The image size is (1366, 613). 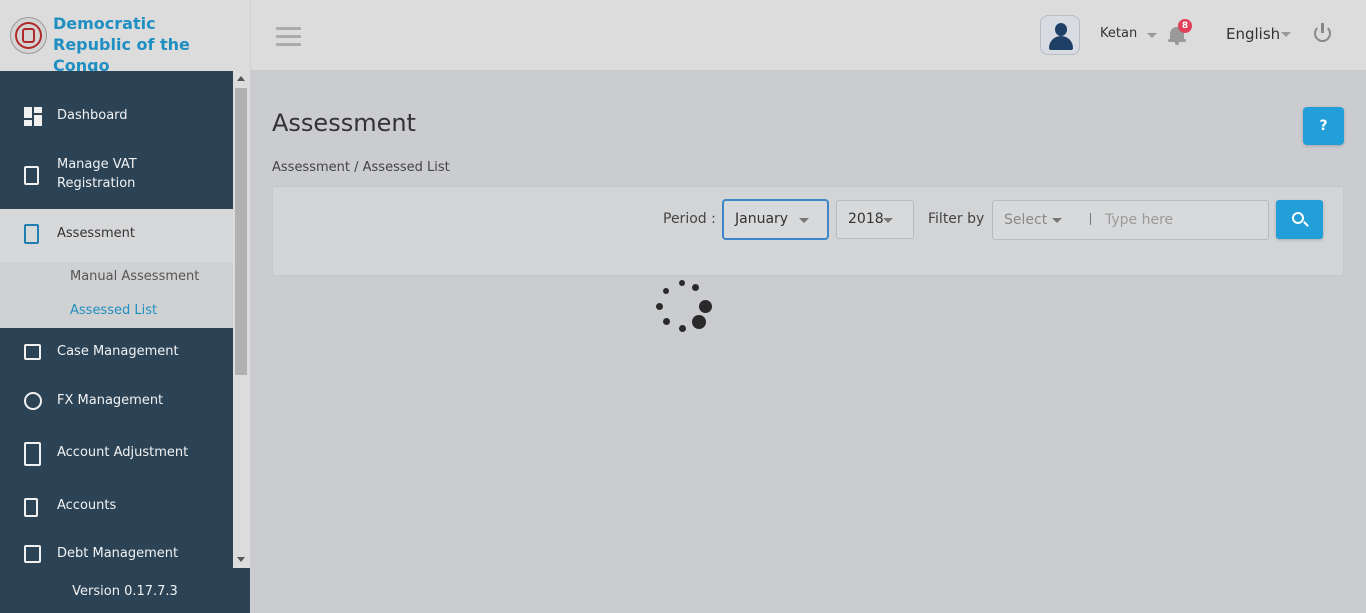 I want to click on filter-type-select: Select, so click(x=1025, y=220).